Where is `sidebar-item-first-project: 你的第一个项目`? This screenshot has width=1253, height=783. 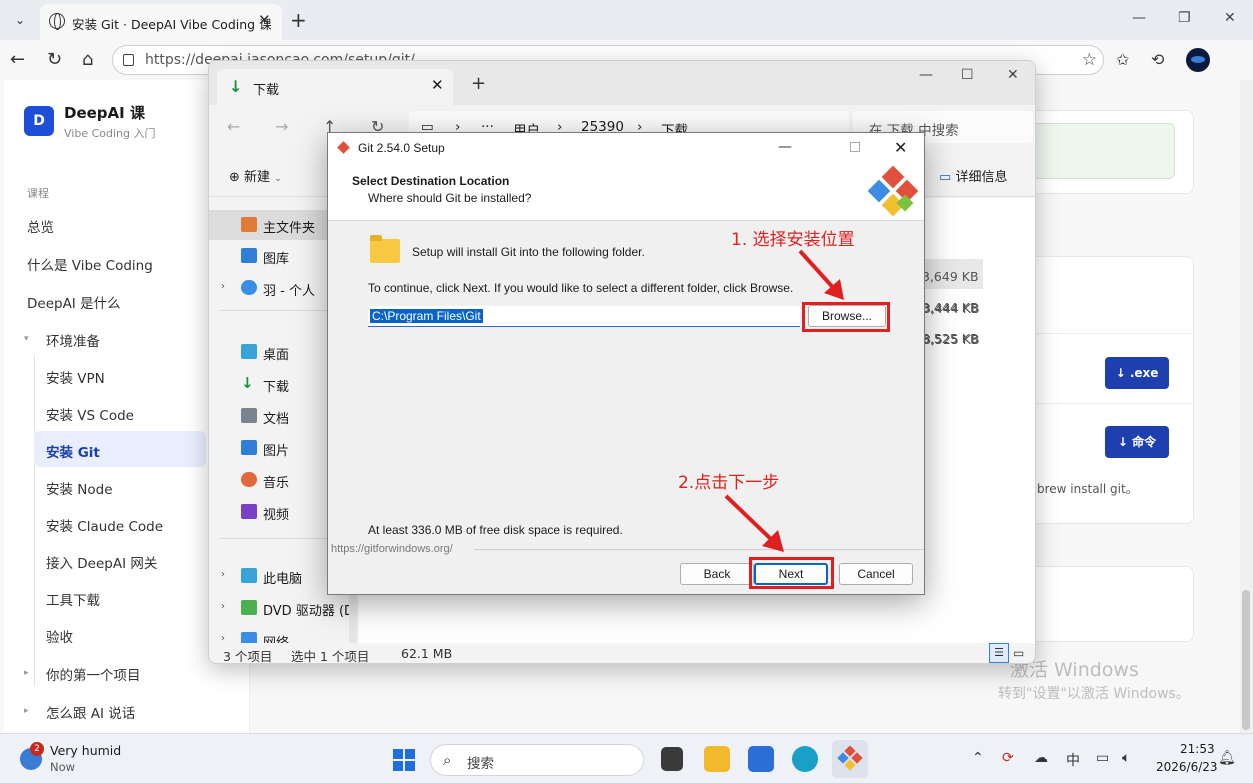
sidebar-item-first-project: 你的第一个项目 is located at coordinates (93, 674).